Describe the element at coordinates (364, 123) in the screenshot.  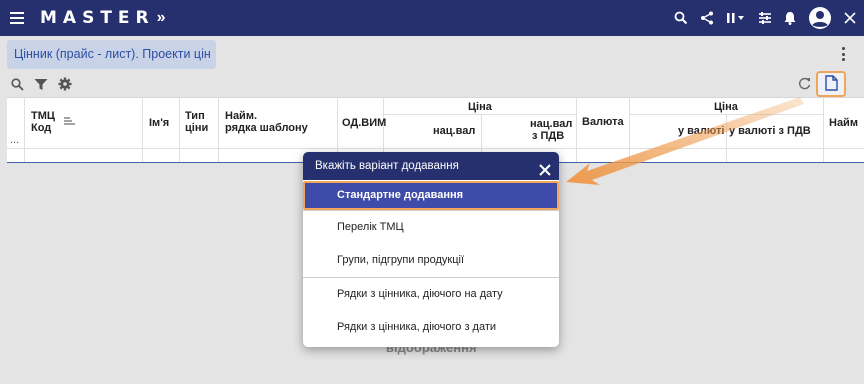
I see `col-odvym: ОД.ВИМ` at that location.